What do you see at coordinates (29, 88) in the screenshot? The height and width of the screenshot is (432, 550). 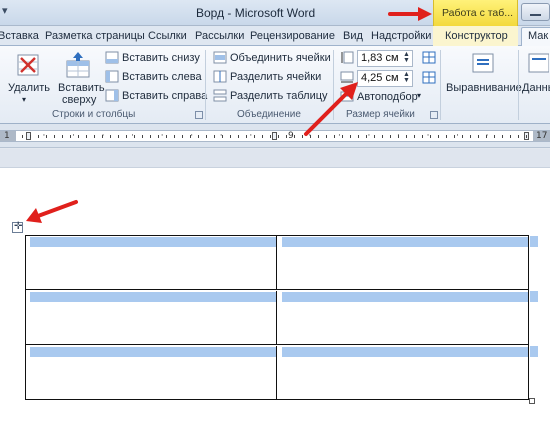 I see `delete-button: Удалить` at bounding box center [29, 88].